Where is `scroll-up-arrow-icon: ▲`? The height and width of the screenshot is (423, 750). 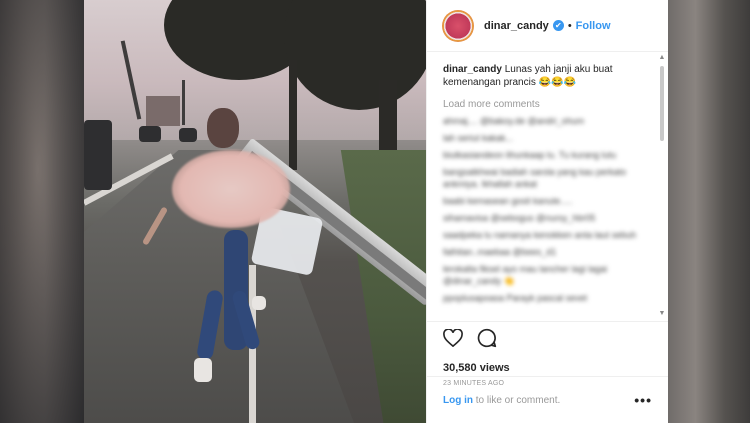 scroll-up-arrow-icon: ▲ is located at coordinates (662, 58).